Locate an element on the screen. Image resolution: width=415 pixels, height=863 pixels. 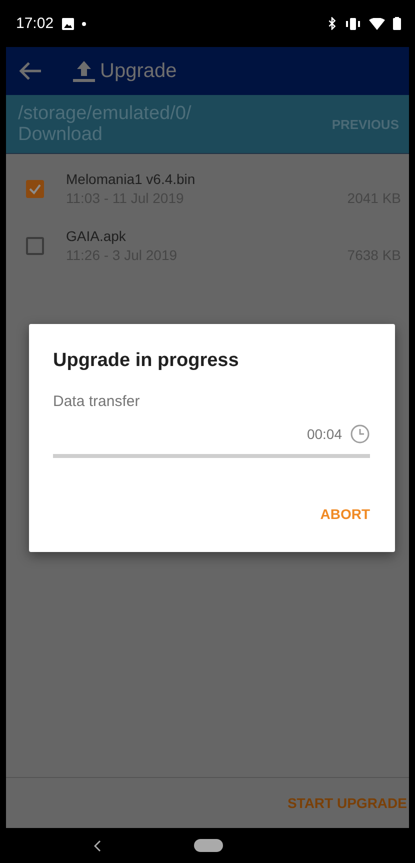
start-upgrade-button: START UPGRADE is located at coordinates (347, 803).